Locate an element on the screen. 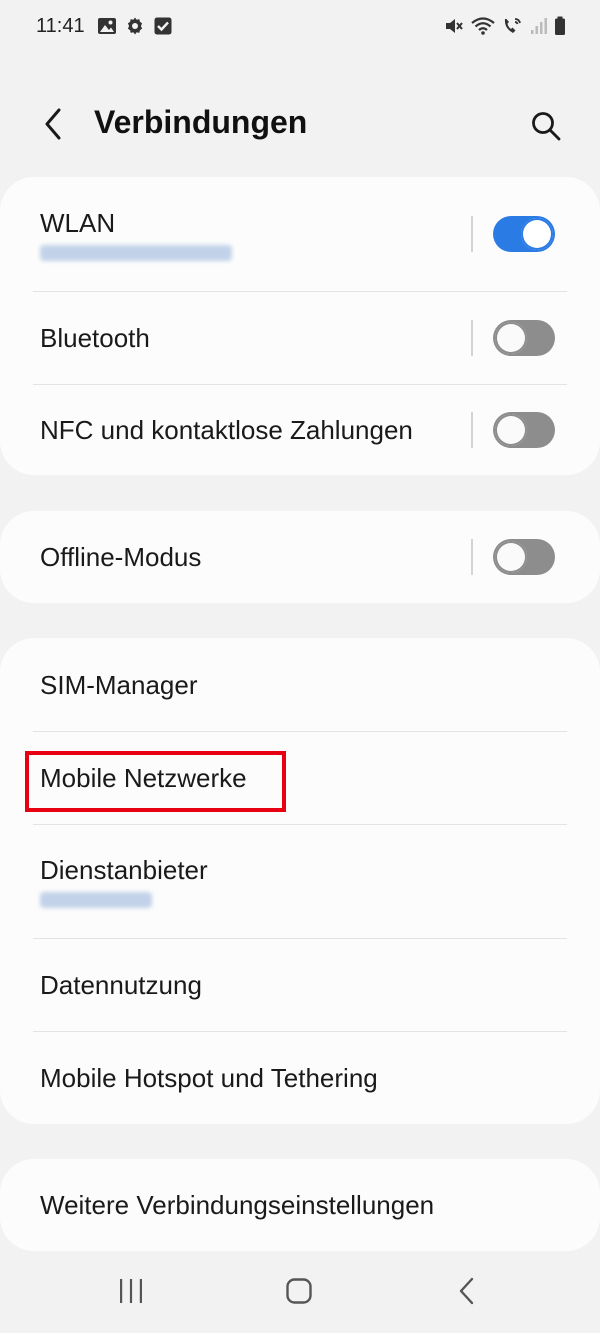 The height and width of the screenshot is (1333, 600). settings-item-hotspot-tethering: Mobile Hotspot und Tethering is located at coordinates (300, 1077).